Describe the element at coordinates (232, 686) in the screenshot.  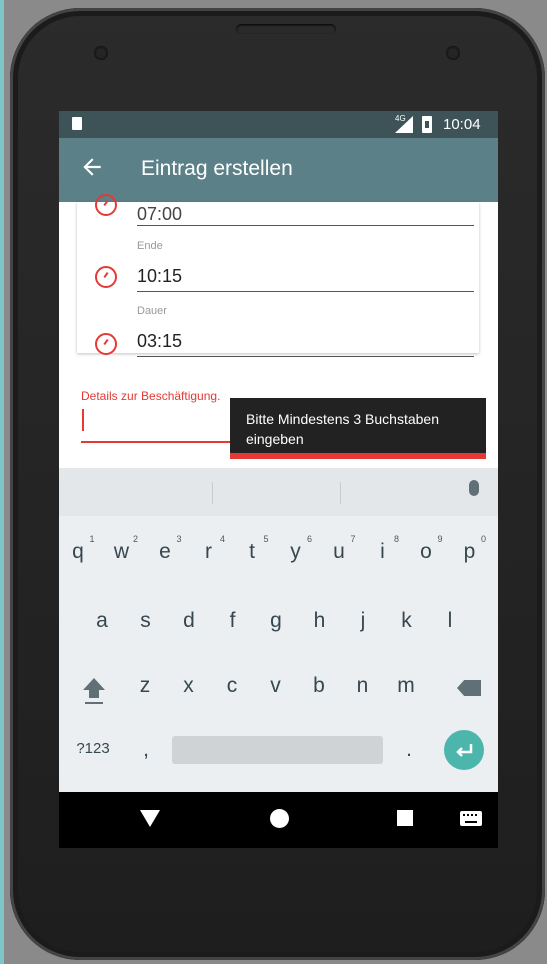
I see `key-c: c` at that location.